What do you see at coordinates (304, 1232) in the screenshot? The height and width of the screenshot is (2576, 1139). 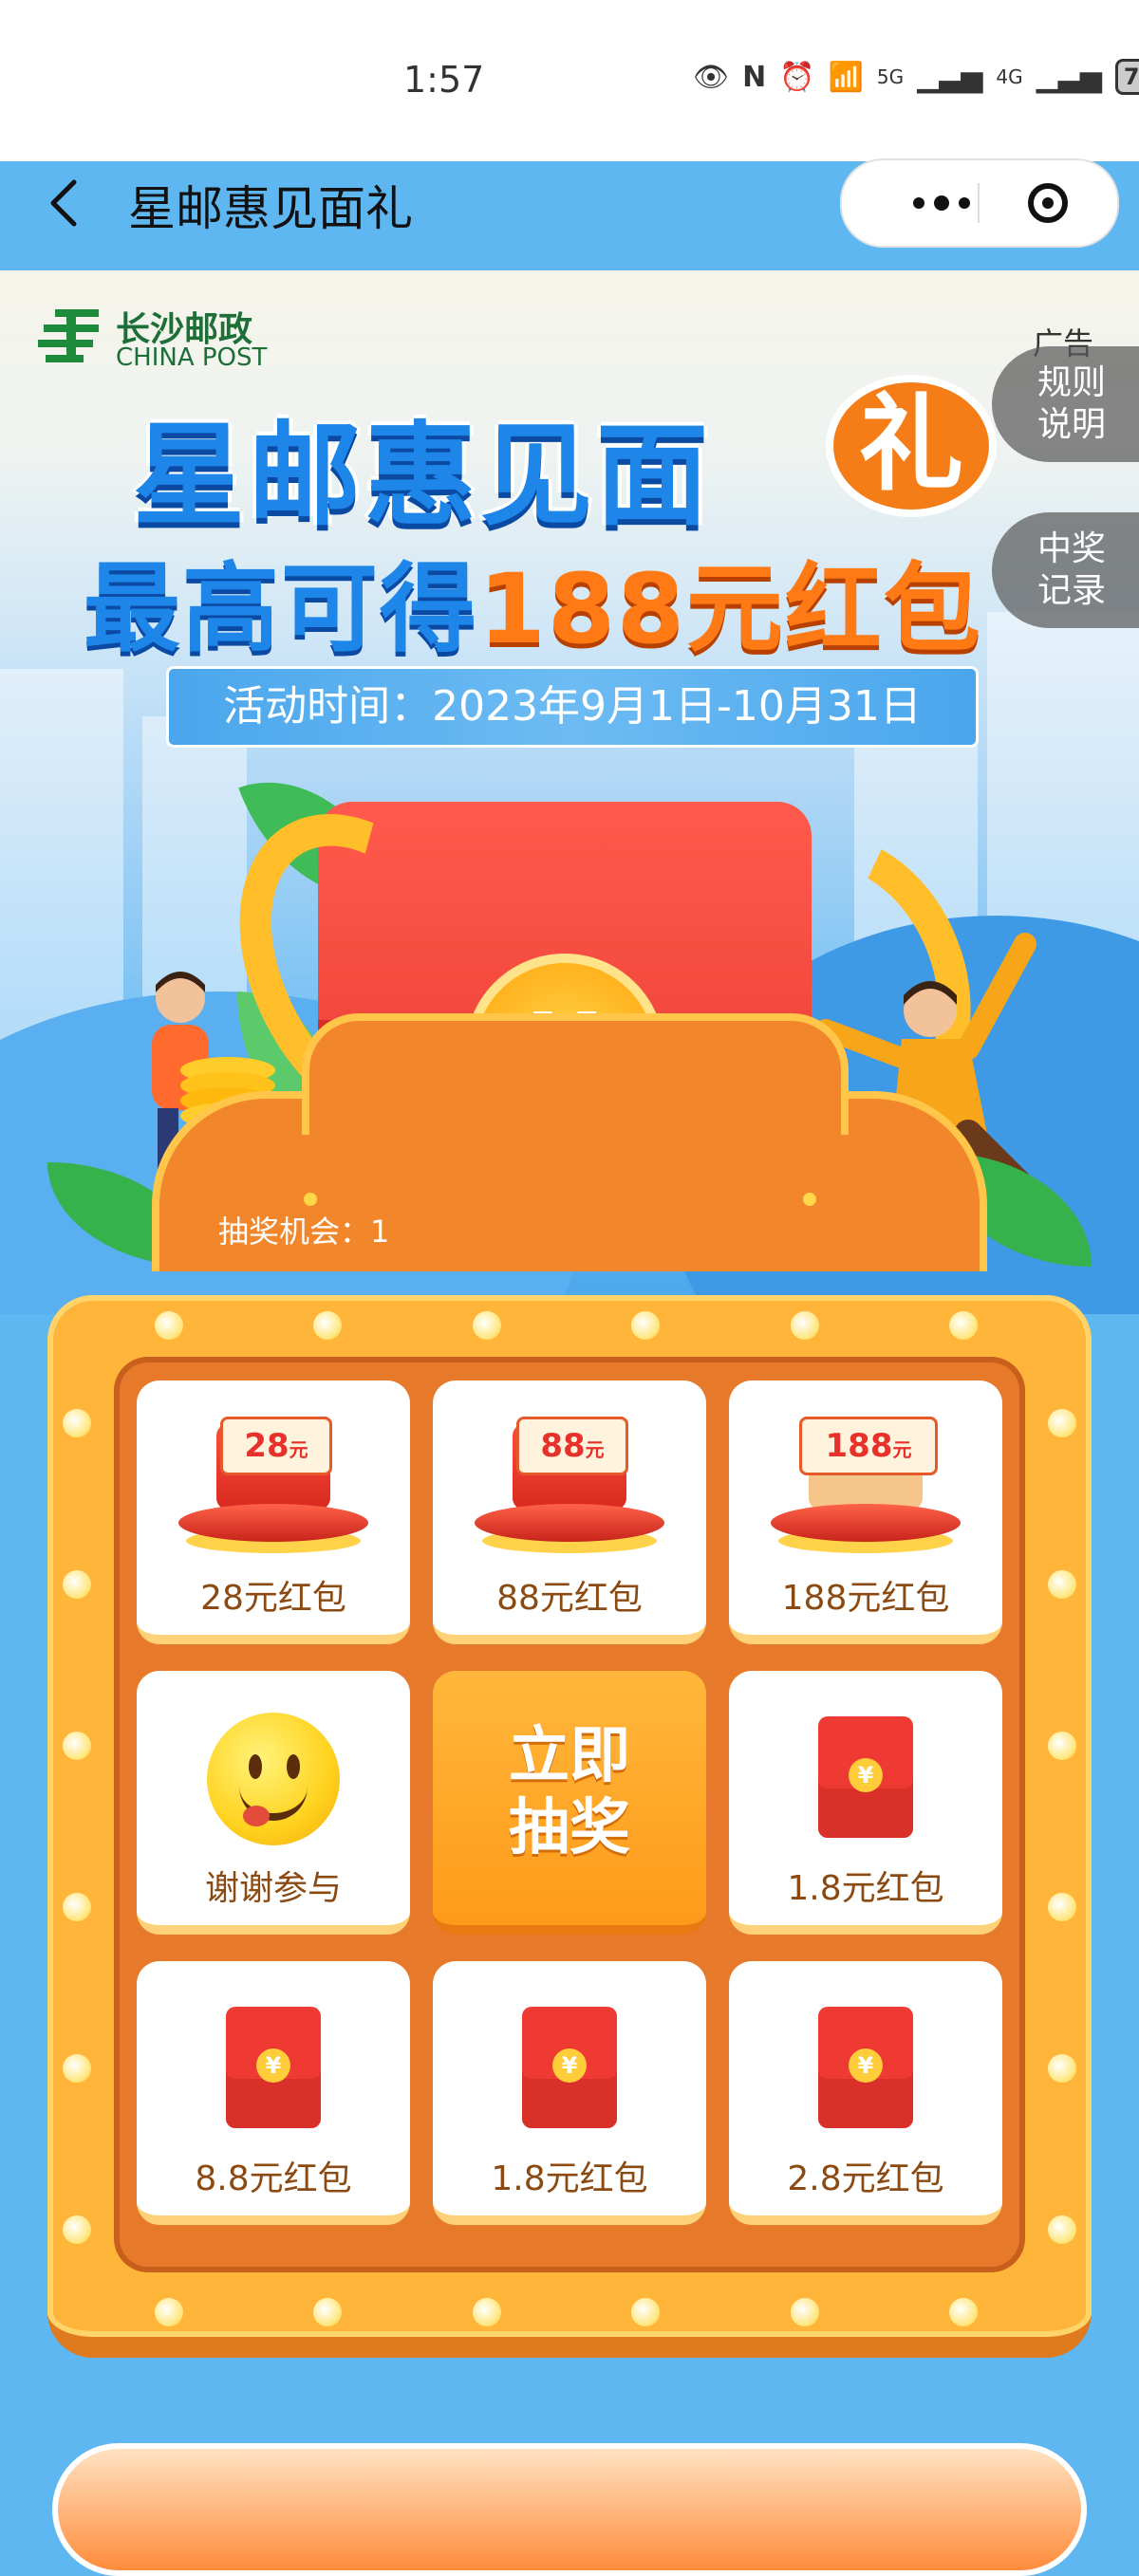 I see `draw-chances-text: 抽奖机会：1` at bounding box center [304, 1232].